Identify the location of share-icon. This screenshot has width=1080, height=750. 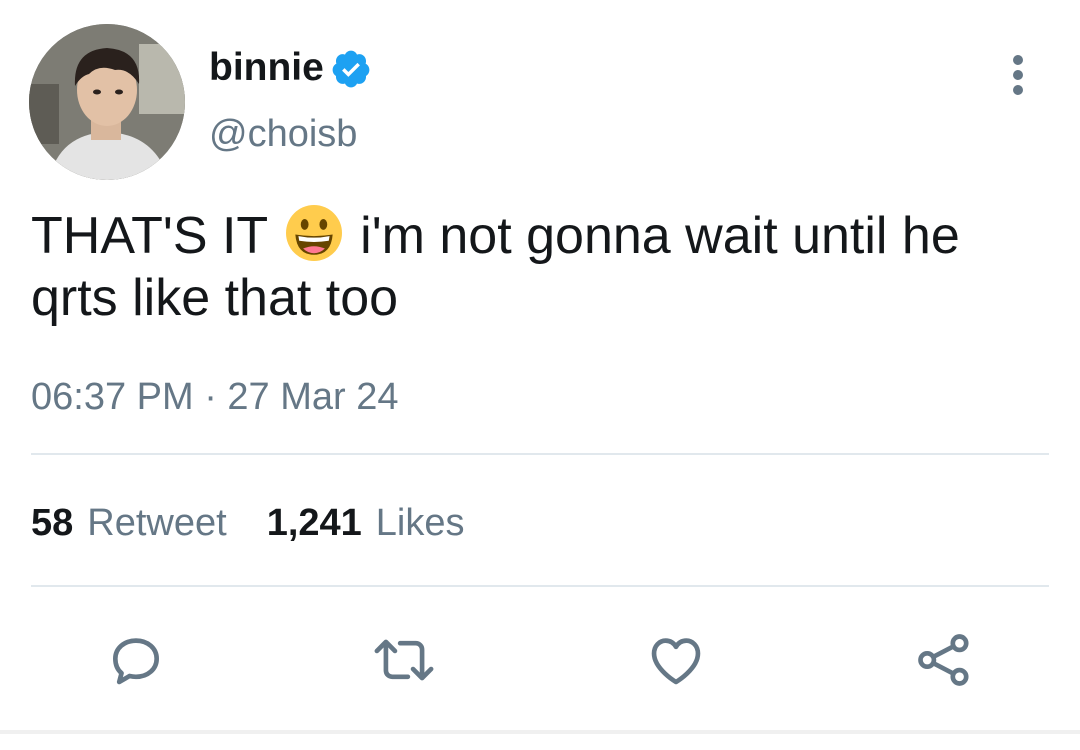
(943, 660).